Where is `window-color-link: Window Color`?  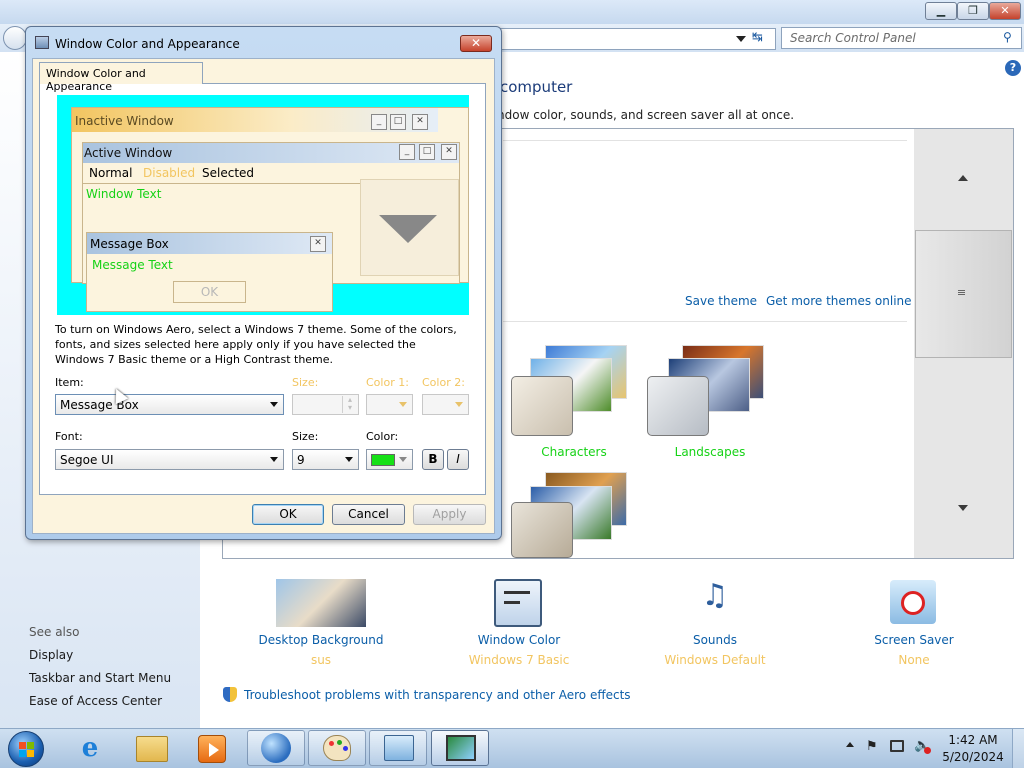
window-color-link: Window Color is located at coordinates (519, 640).